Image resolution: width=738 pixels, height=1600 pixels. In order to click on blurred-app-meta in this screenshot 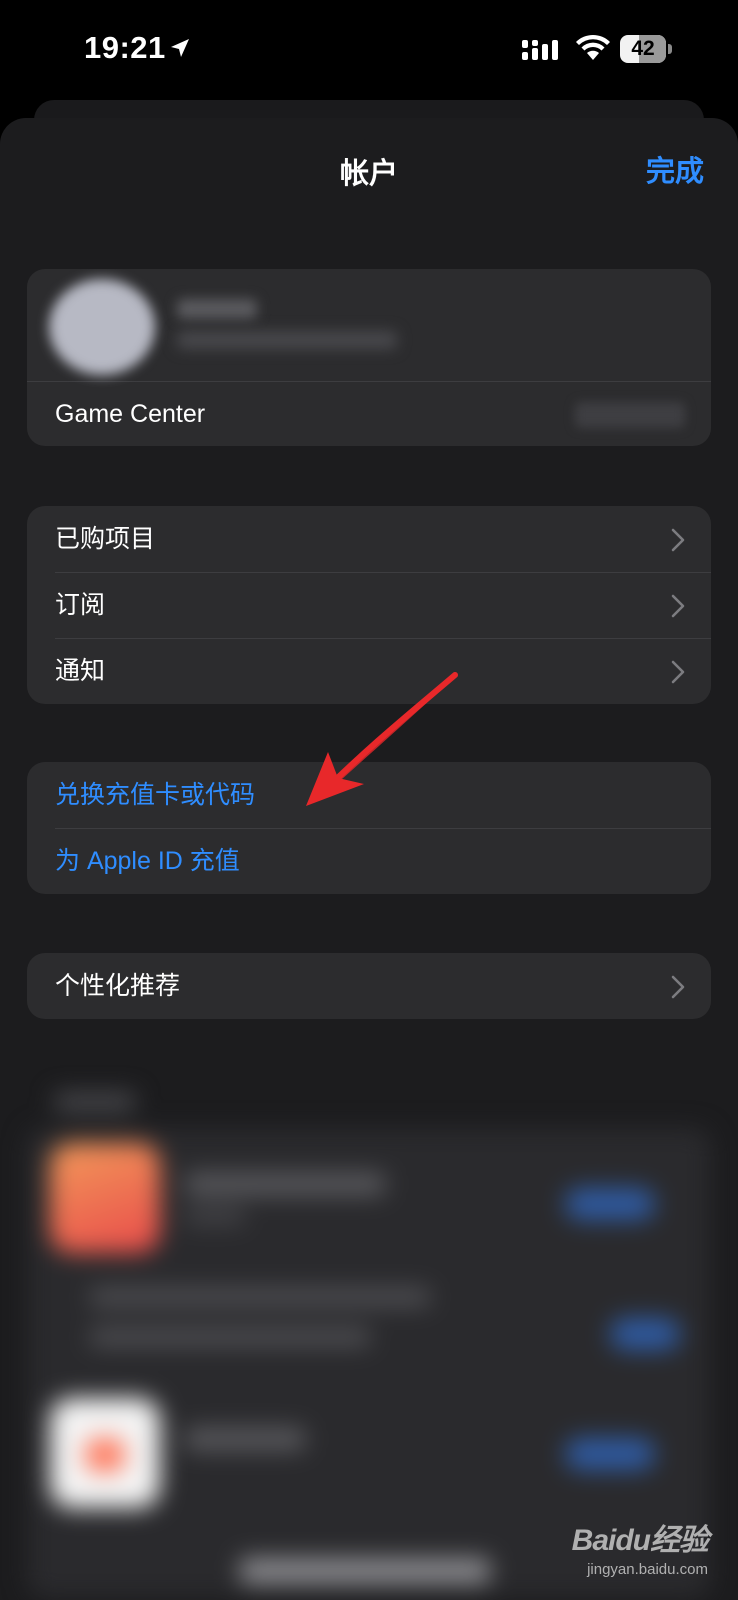, I will do `click(215, 1216)`.